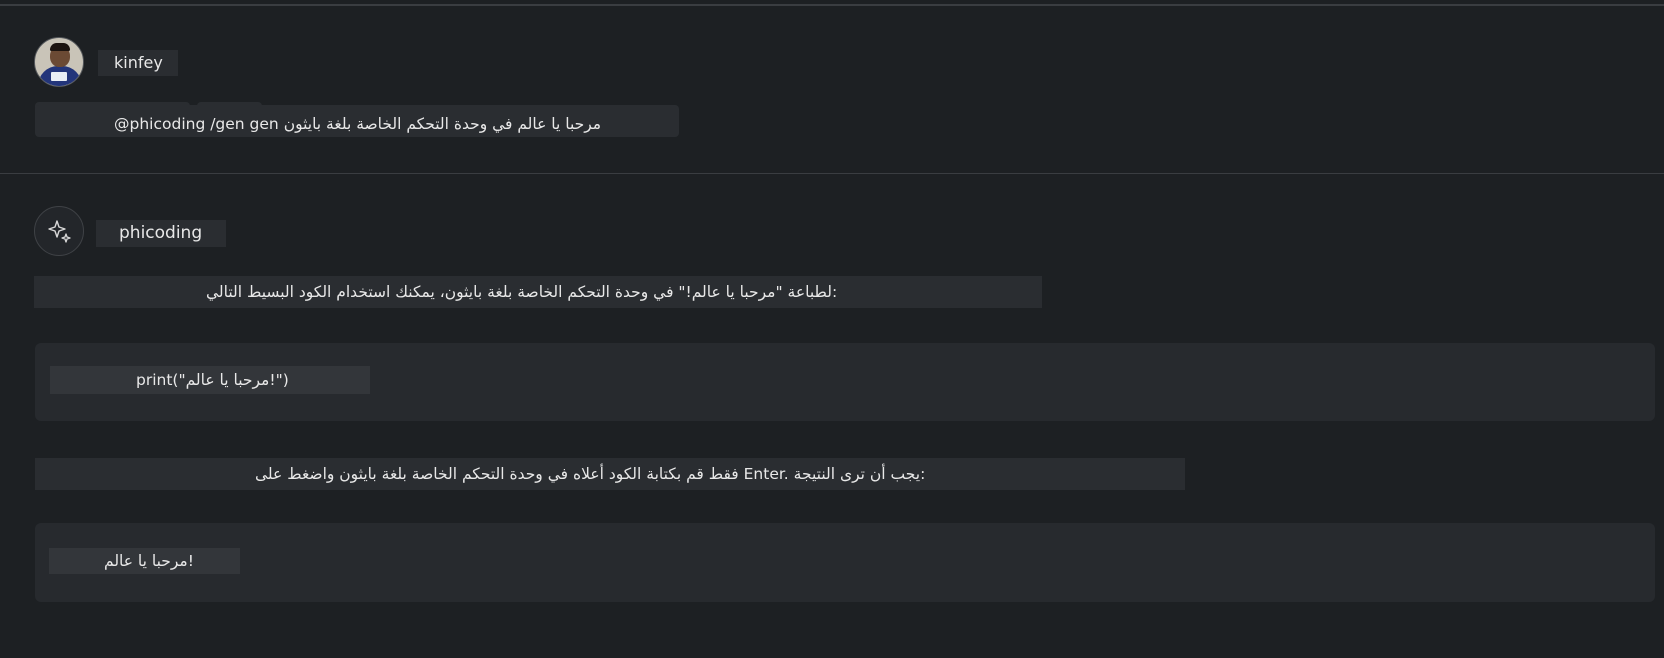  I want to click on avatar-badge, so click(59, 76).